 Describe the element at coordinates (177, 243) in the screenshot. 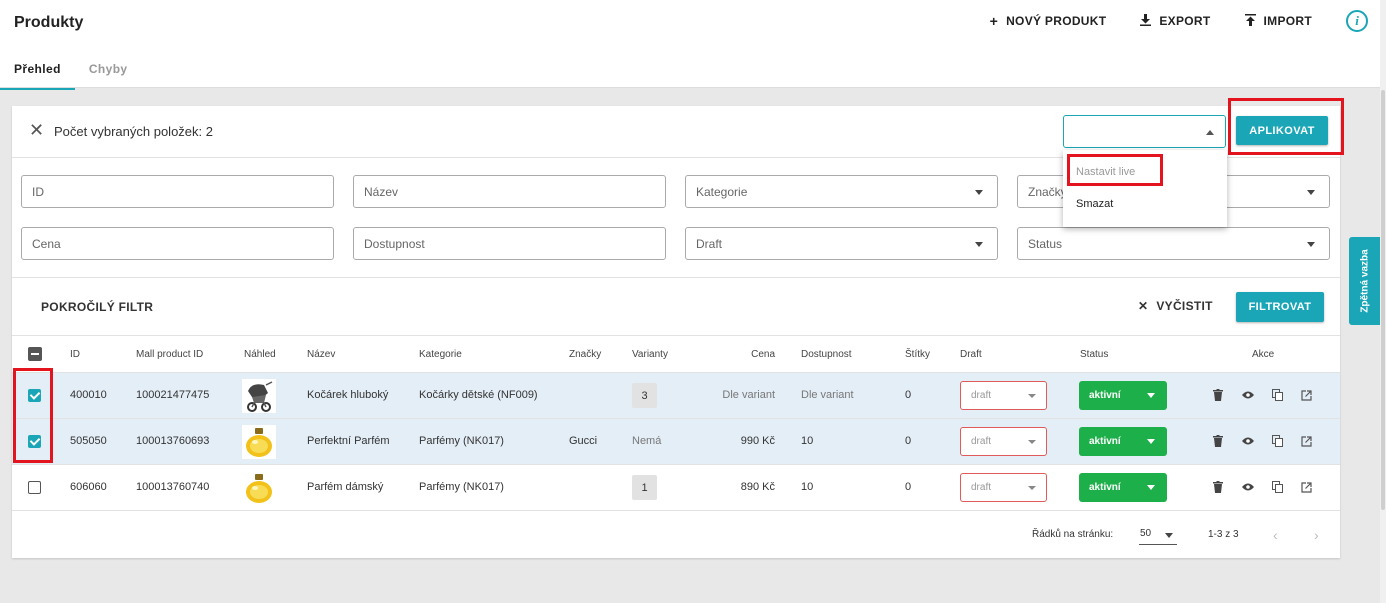

I see `price-filter-input: Cena` at that location.